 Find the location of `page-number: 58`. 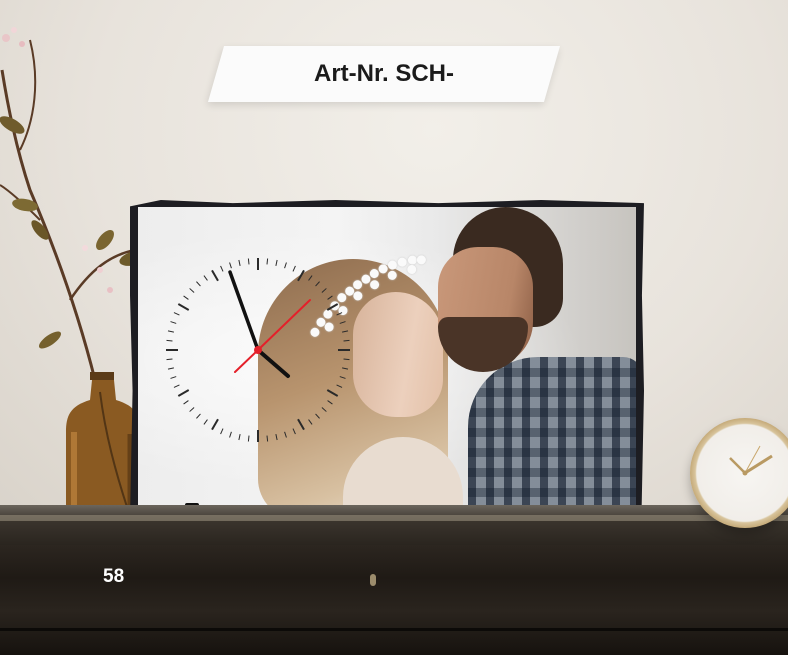

page-number: 58 is located at coordinates (114, 576).